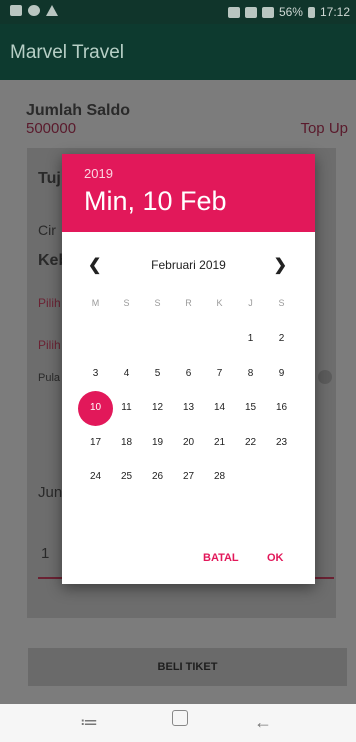 This screenshot has height=742, width=356. I want to click on calendar-day-number: 4, so click(126, 373).